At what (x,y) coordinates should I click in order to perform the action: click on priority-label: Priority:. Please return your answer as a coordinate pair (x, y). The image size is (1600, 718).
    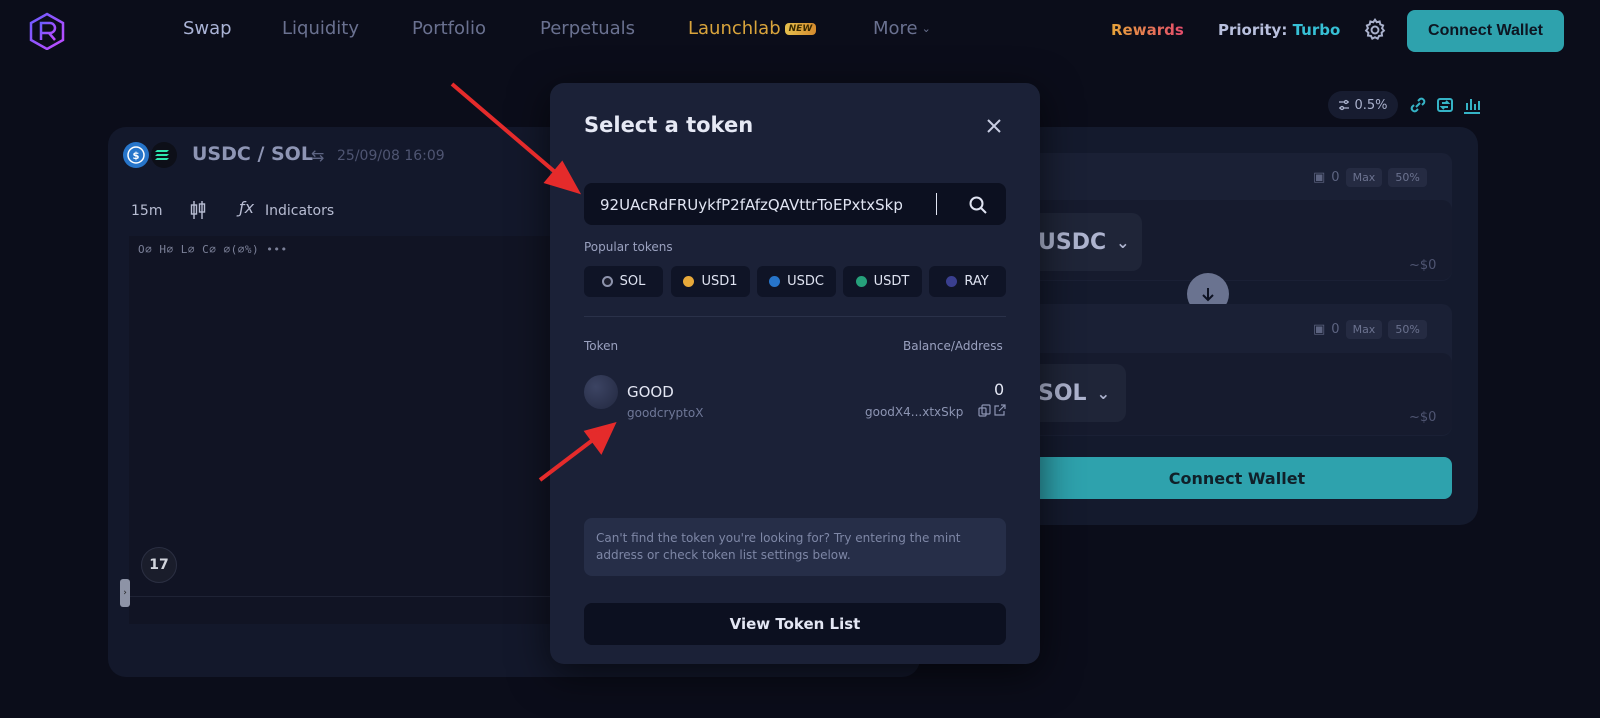
    Looking at the image, I should click on (1253, 30).